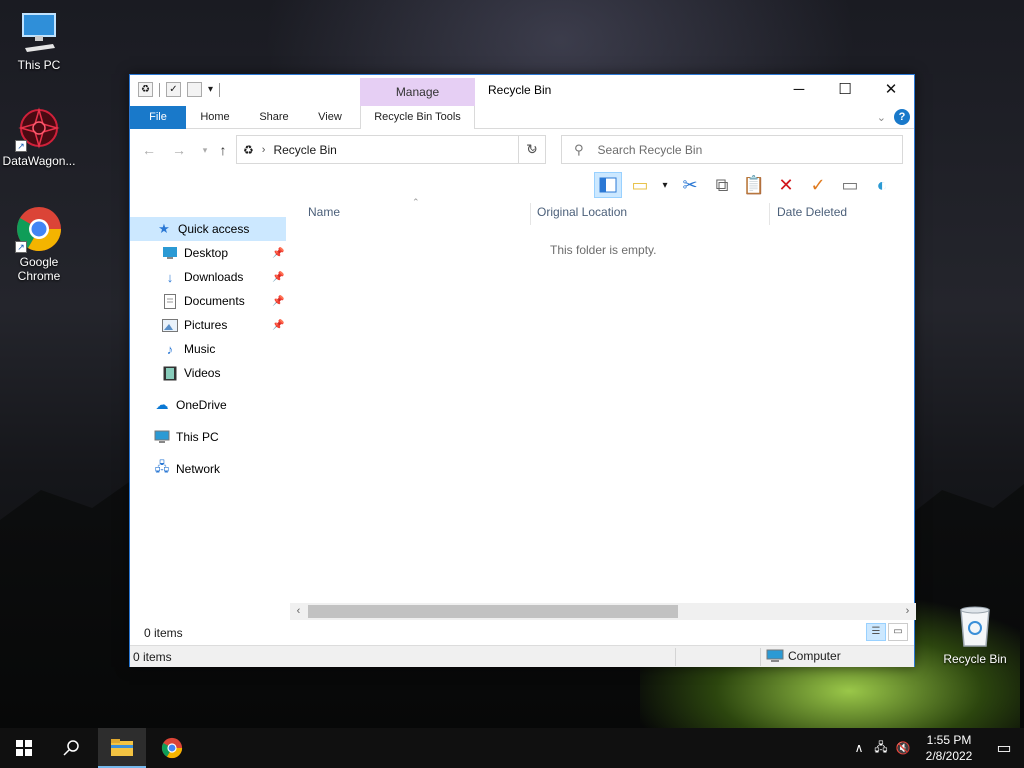  I want to click on ribbon-right-controls: ⌄ ?, so click(893, 117).